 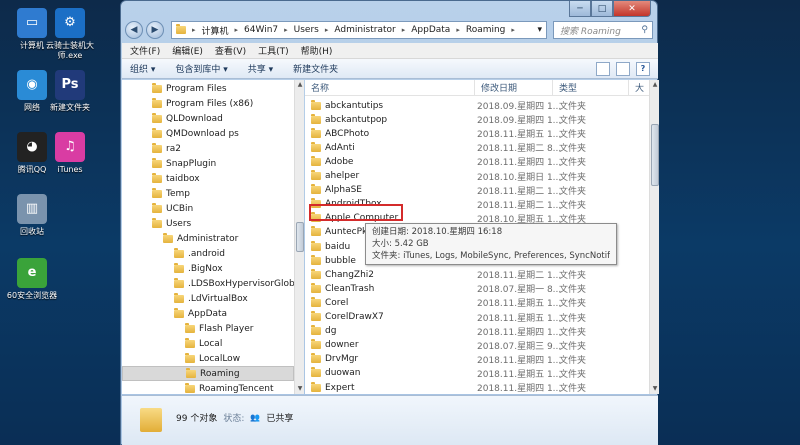 What do you see at coordinates (171, 223) in the screenshot?
I see `tree-item: Users` at bounding box center [171, 223].